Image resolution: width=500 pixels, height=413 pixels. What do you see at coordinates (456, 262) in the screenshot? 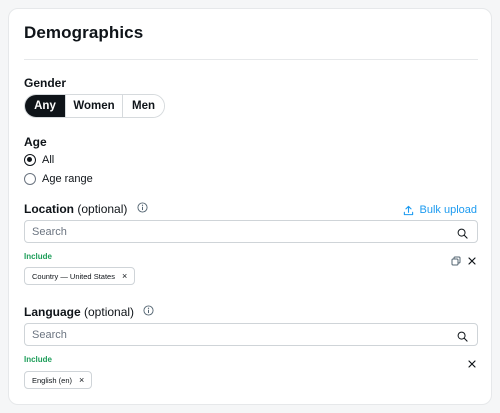
I see `copy-icon` at bounding box center [456, 262].